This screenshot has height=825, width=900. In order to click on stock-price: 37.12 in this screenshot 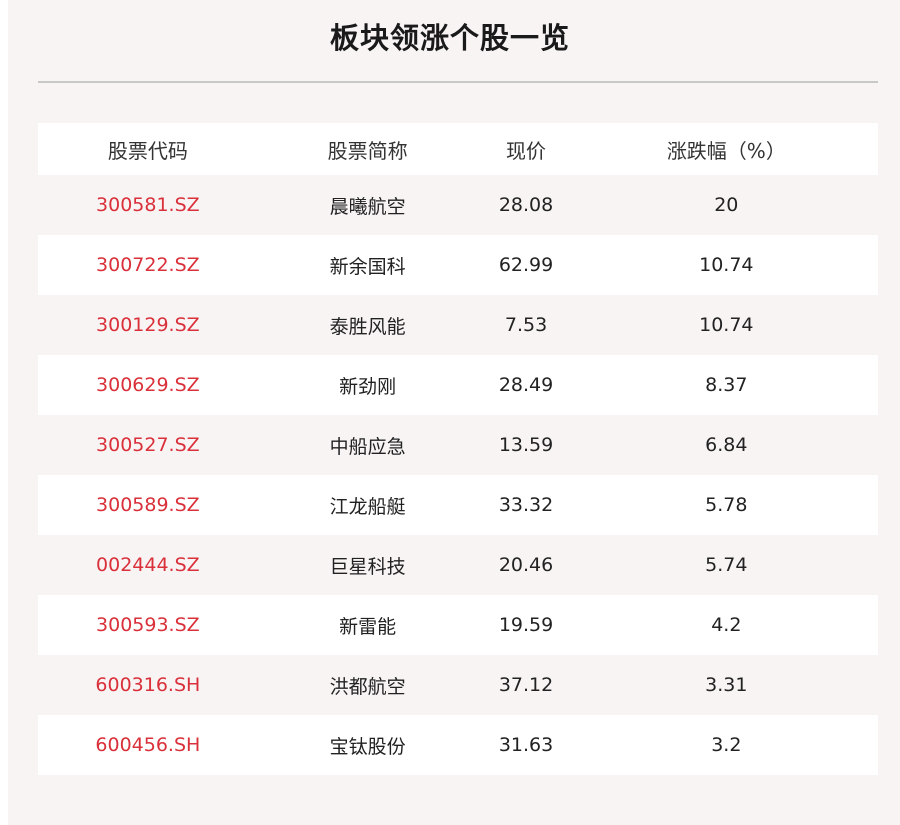, I will do `click(526, 685)`.